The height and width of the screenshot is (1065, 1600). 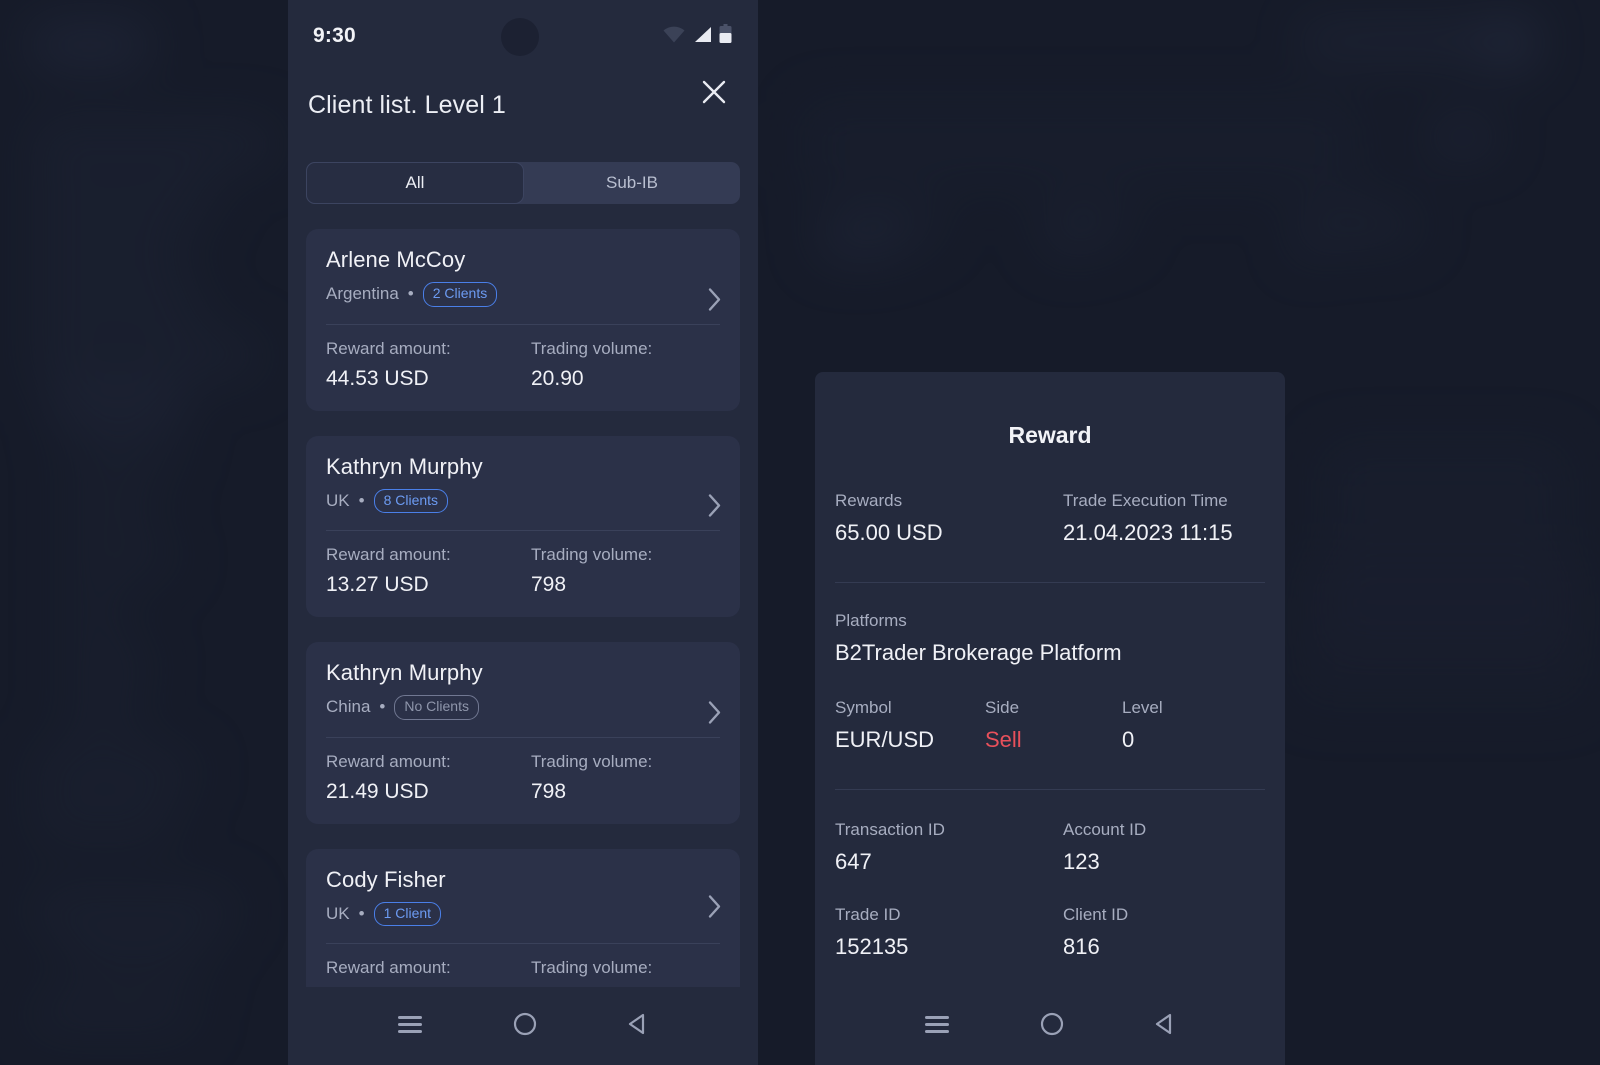 I want to click on client-meta: Argentina • 2 Clients, so click(x=523, y=294).